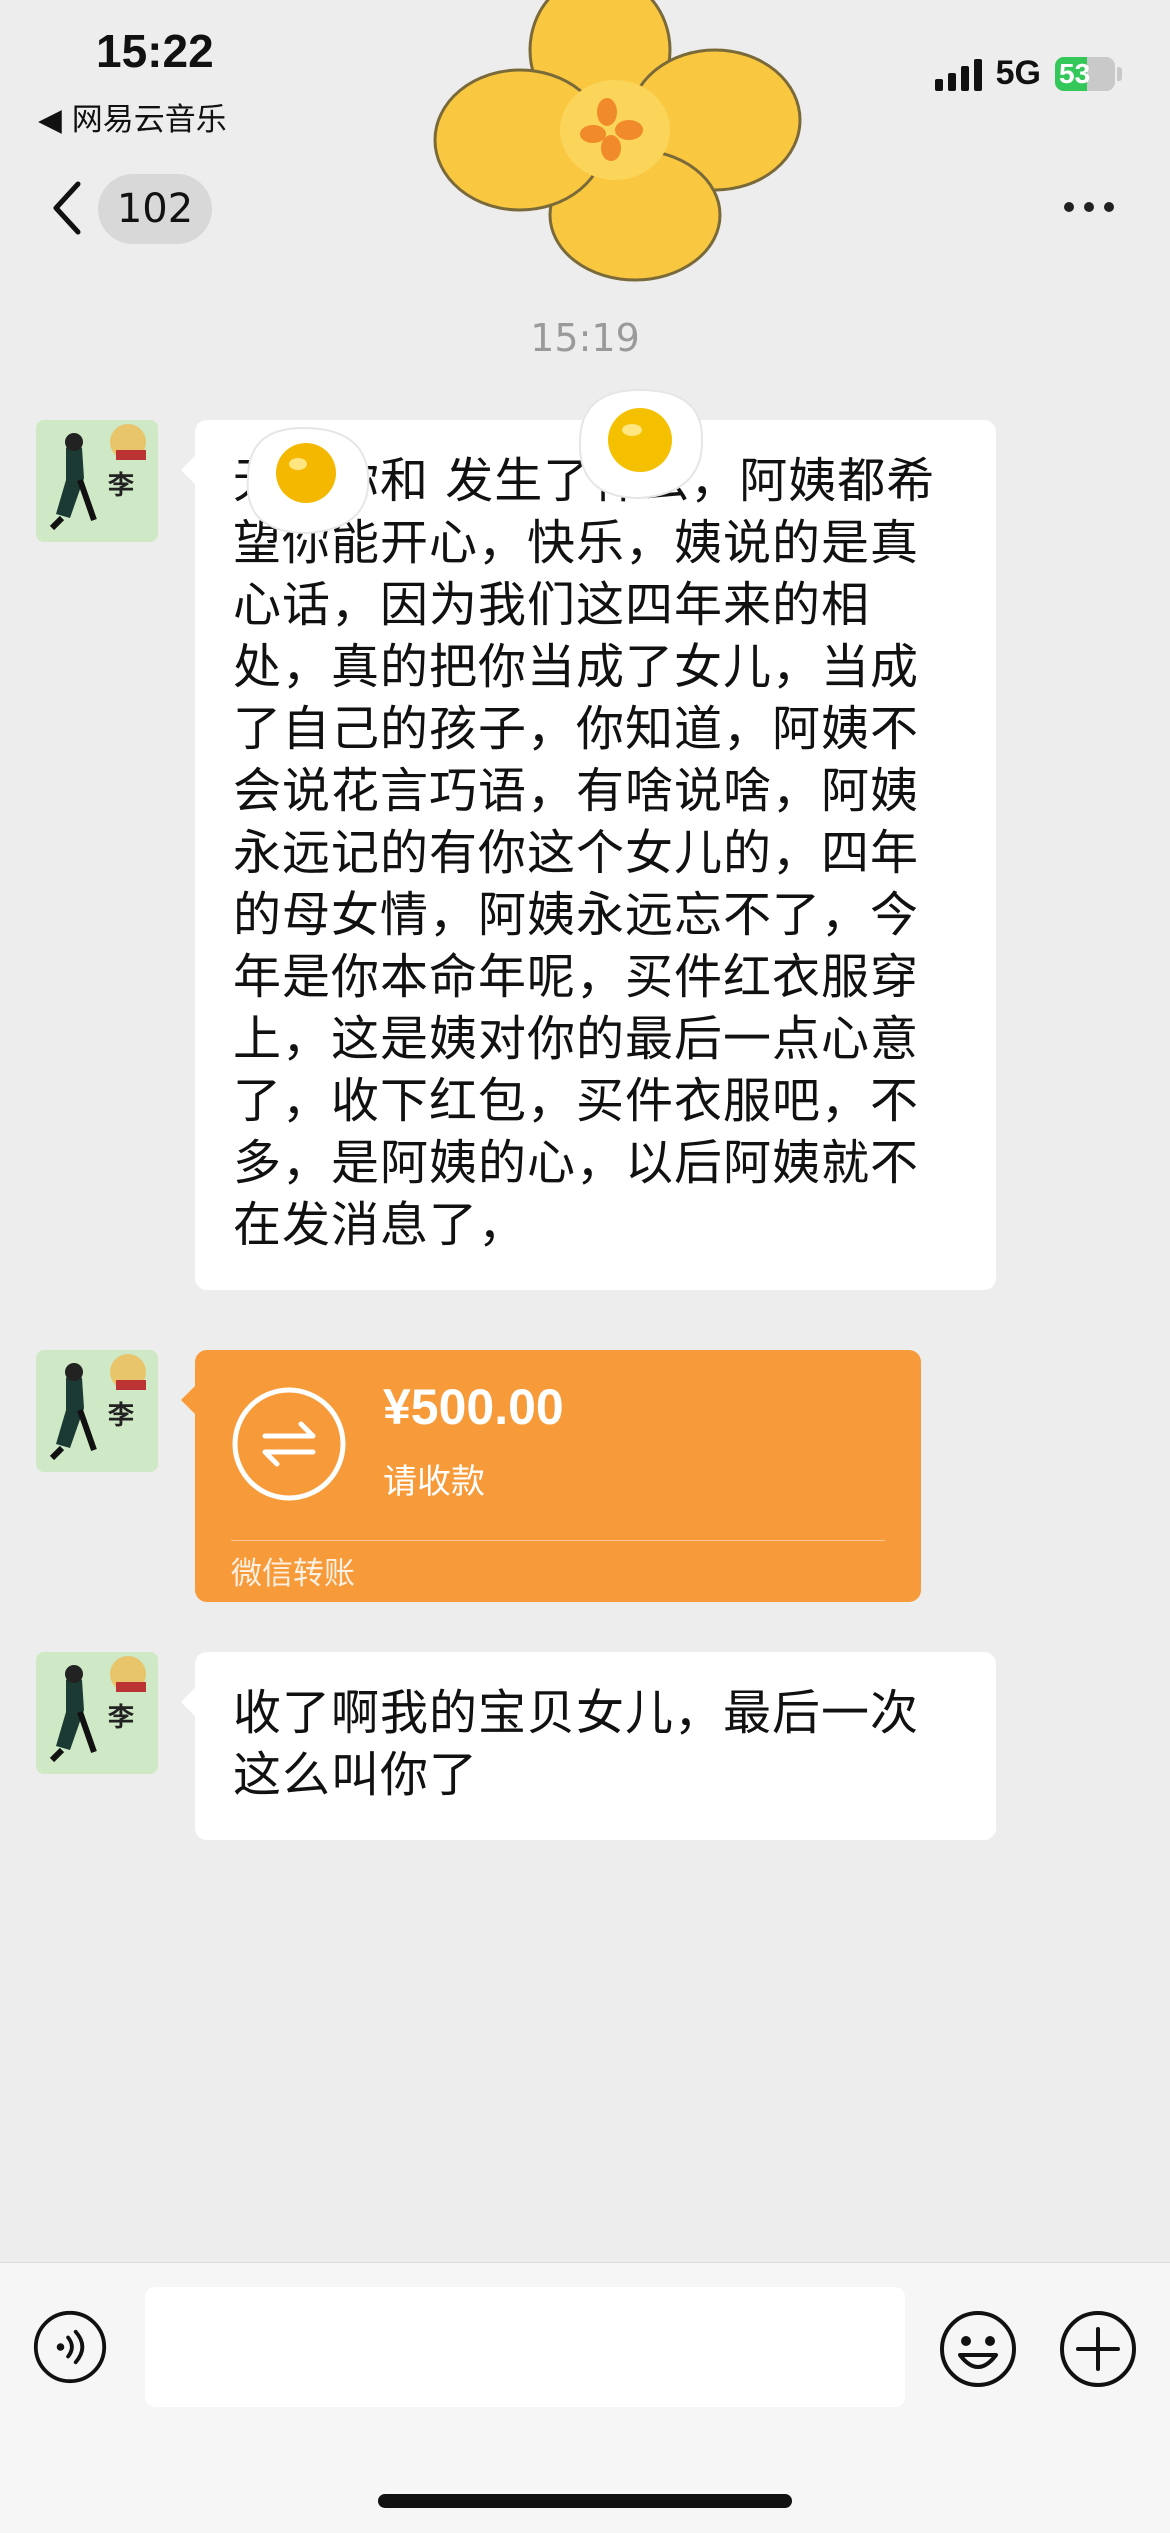 The image size is (1170, 2533). Describe the element at coordinates (1089, 207) in the screenshot. I see `more-options-icon` at that location.